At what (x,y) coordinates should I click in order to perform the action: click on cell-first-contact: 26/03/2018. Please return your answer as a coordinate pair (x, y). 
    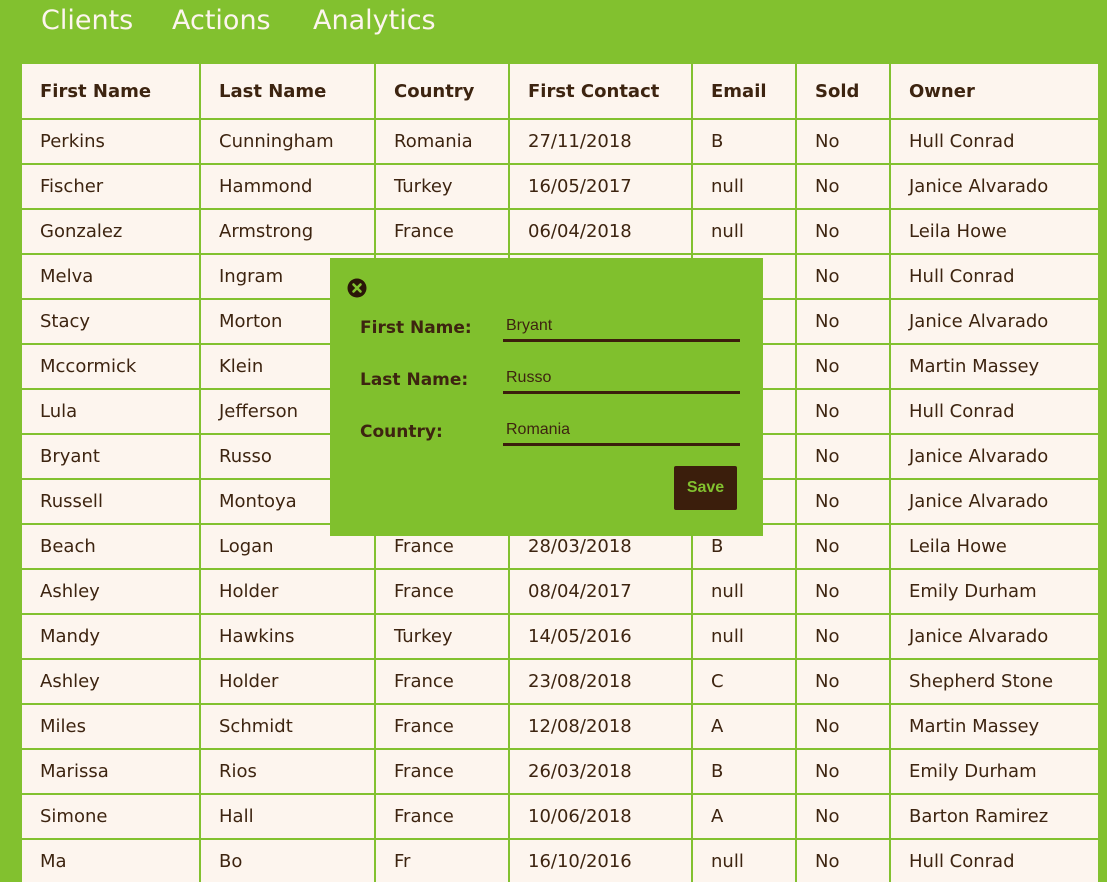
    Looking at the image, I should click on (600, 771).